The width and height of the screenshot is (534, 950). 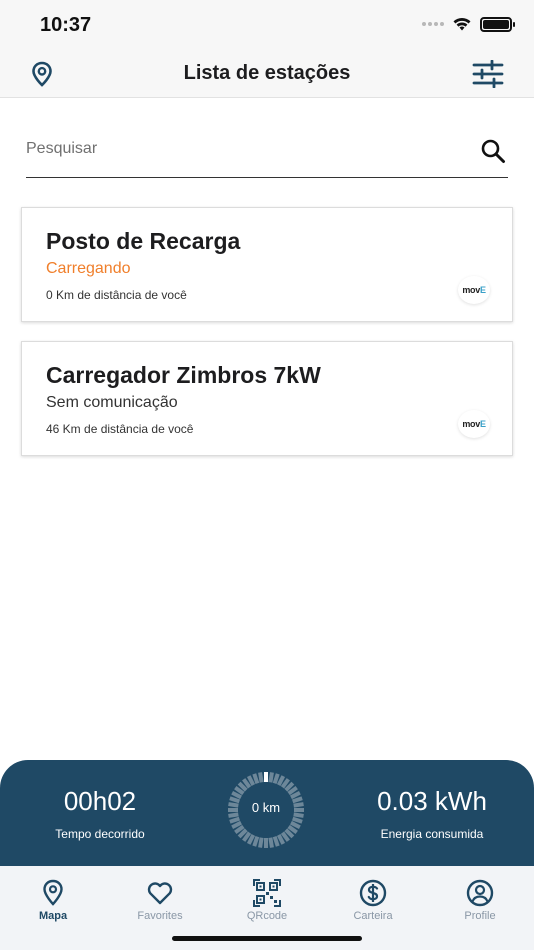 I want to click on battery-icon, so click(x=497, y=24).